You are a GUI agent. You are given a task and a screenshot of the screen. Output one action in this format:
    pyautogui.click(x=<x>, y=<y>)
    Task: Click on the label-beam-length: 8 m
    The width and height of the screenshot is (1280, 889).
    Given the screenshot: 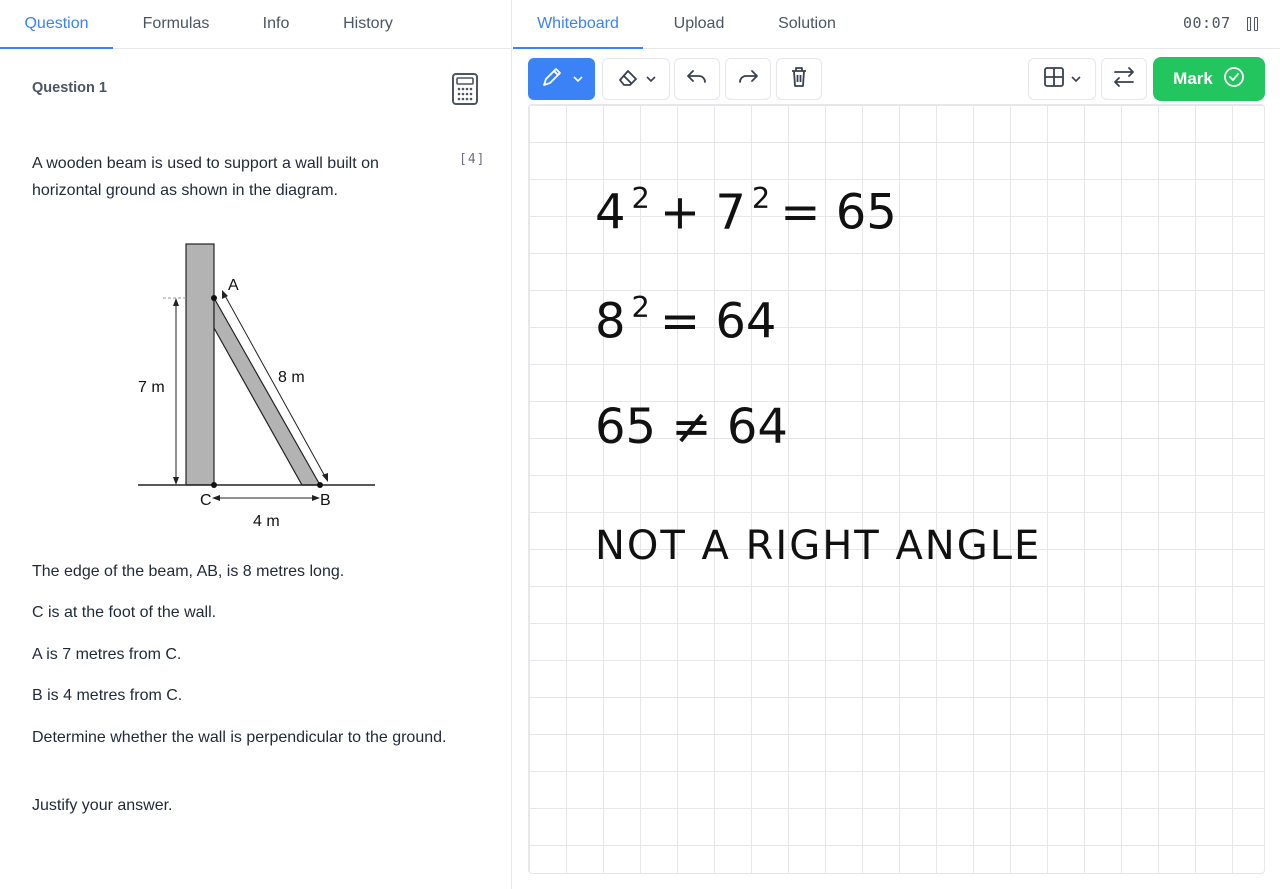 What is the action you would take?
    pyautogui.click(x=291, y=377)
    